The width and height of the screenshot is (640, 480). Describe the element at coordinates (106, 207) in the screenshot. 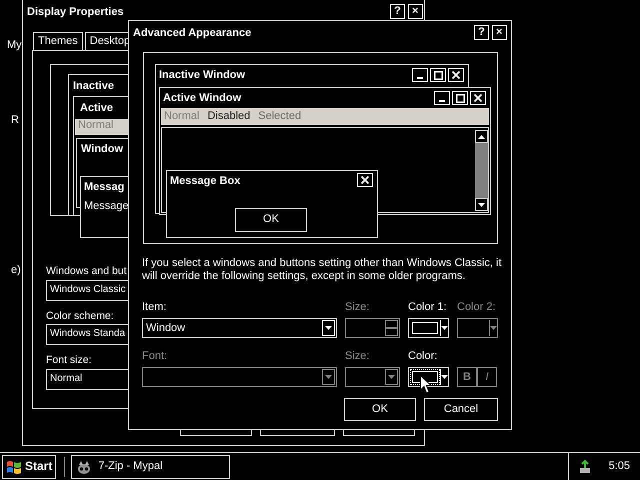

I see `message-text: Message` at that location.